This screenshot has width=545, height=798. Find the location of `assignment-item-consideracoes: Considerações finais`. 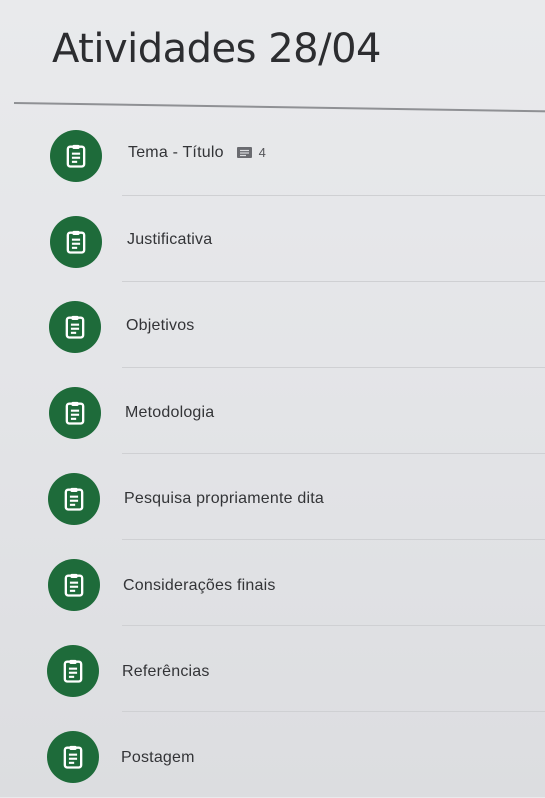

assignment-item-consideracoes: Considerações finais is located at coordinates (272, 583).